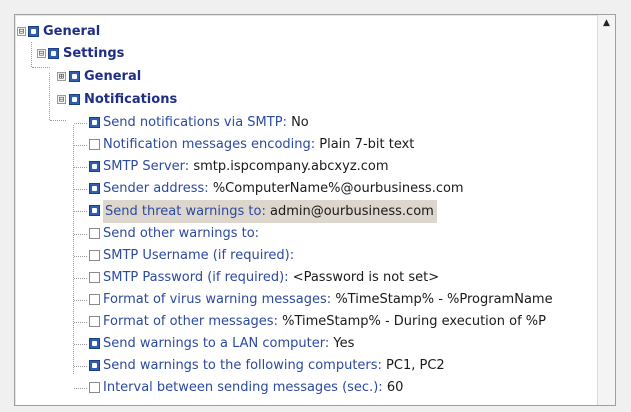 The image size is (631, 412). Describe the element at coordinates (154, 188) in the screenshot. I see `setting-label: Sender address` at that location.